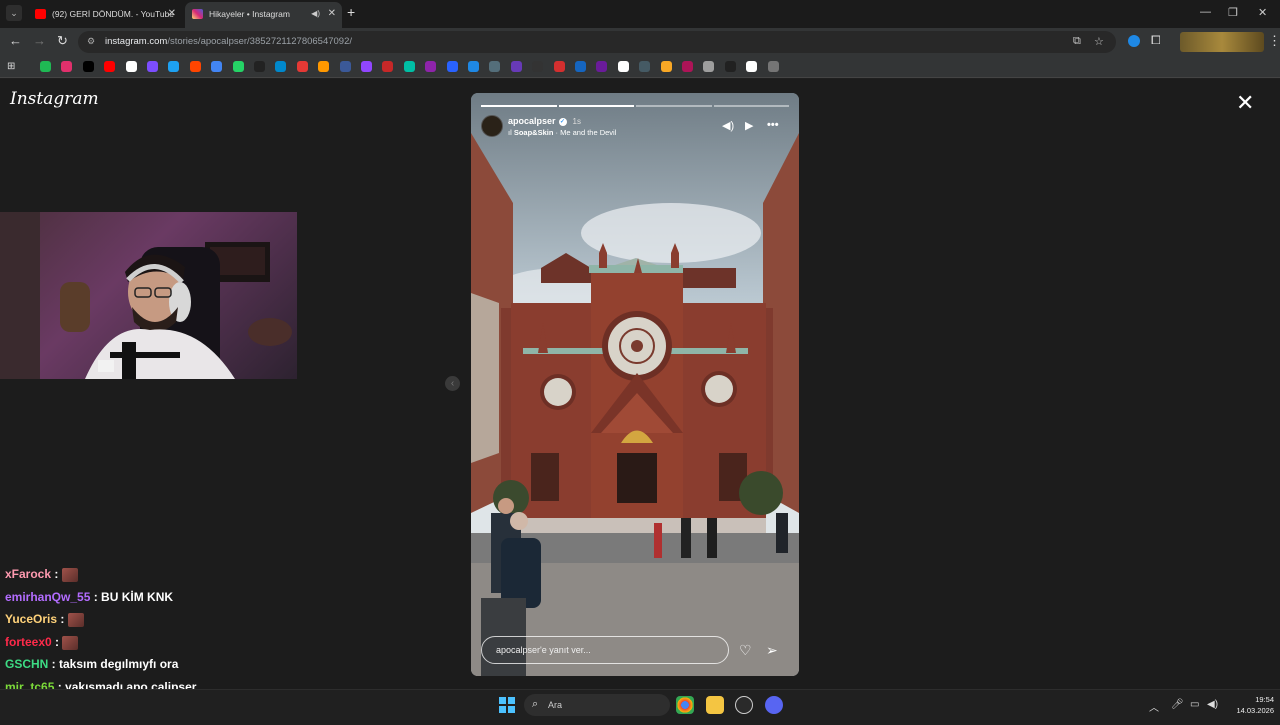 The width and height of the screenshot is (1280, 725). I want to click on new-tab-plus-icon: +, so click(351, 12).